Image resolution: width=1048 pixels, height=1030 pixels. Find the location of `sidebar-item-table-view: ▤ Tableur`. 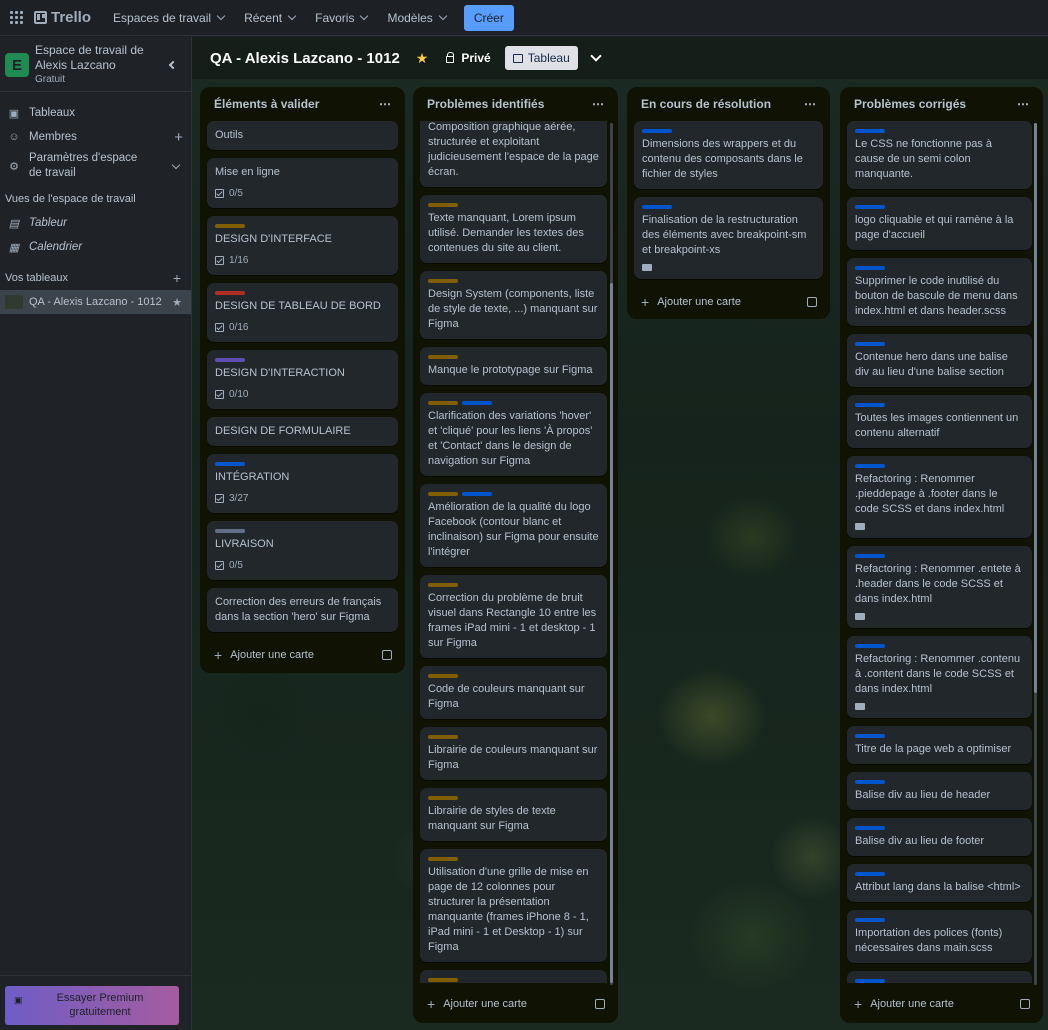

sidebar-item-table-view: ▤ Tableur is located at coordinates (95, 223).